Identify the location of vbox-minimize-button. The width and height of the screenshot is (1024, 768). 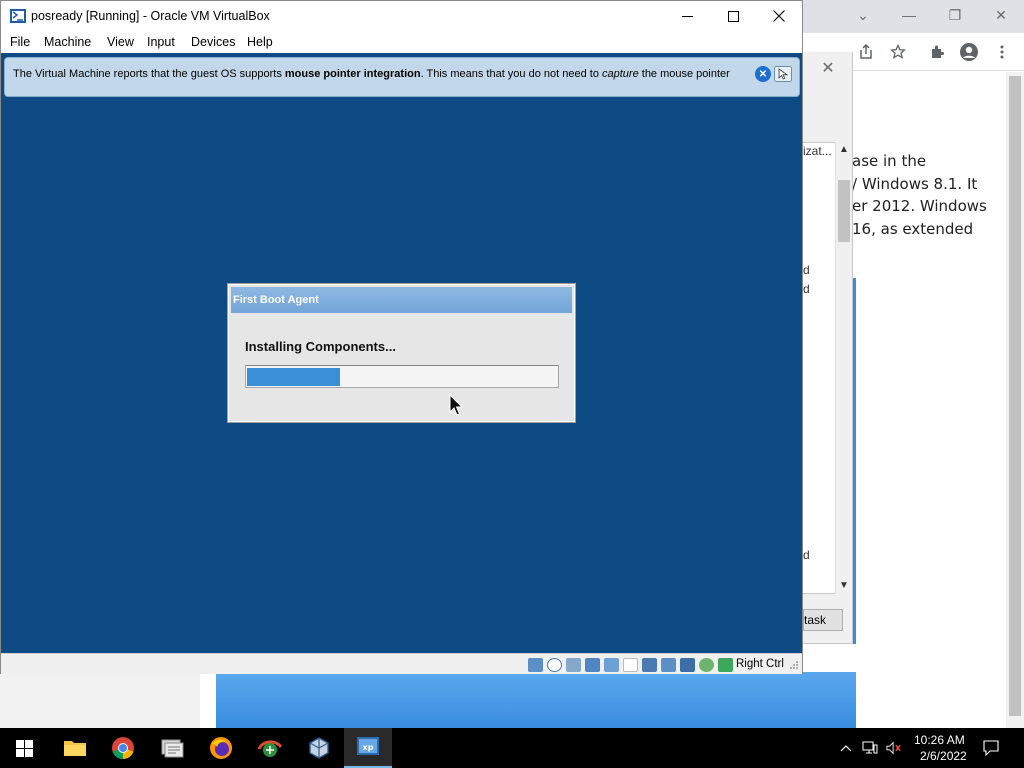
(687, 16).